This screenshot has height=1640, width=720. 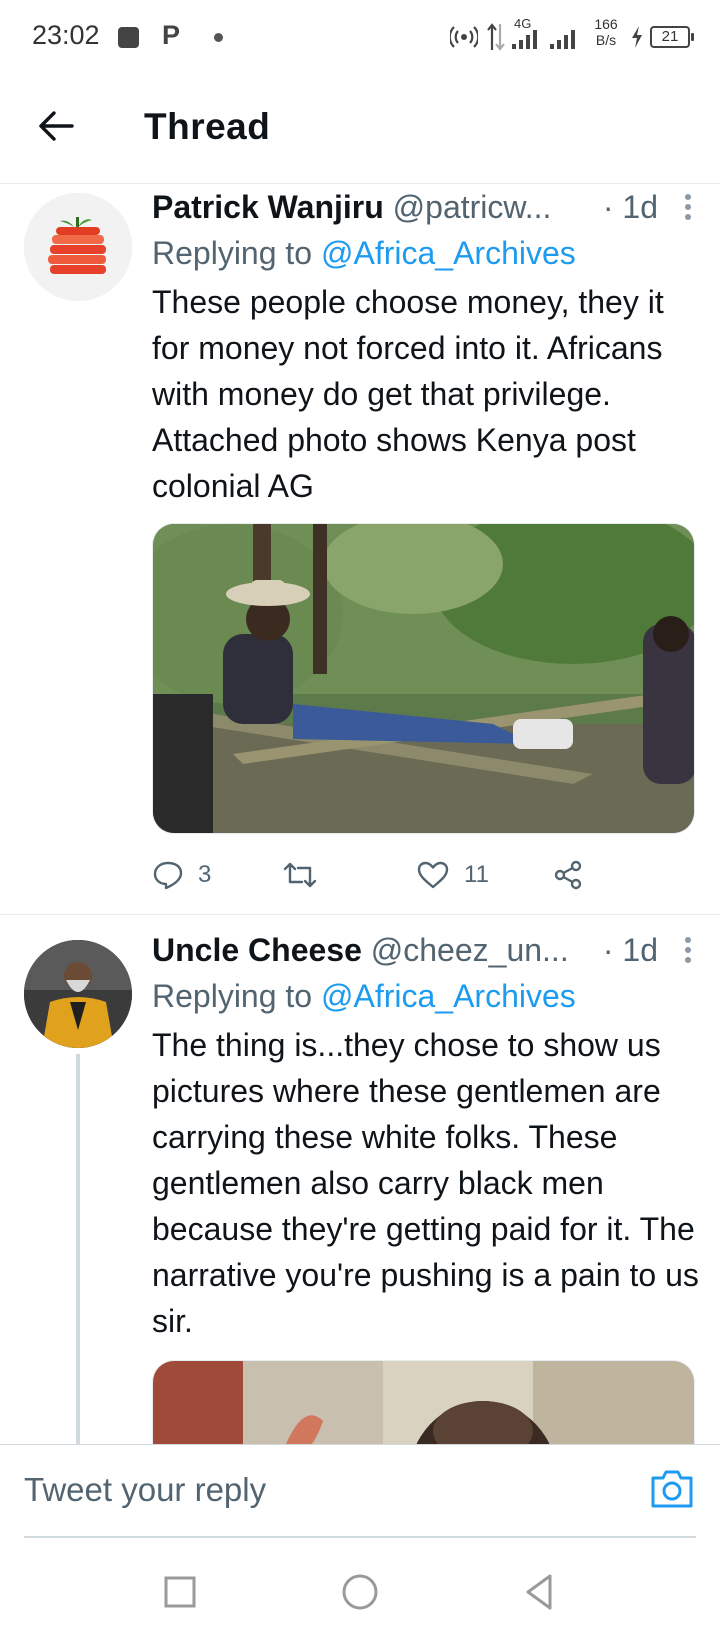 What do you see at coordinates (300, 875) in the screenshot?
I see `retweet-icon` at bounding box center [300, 875].